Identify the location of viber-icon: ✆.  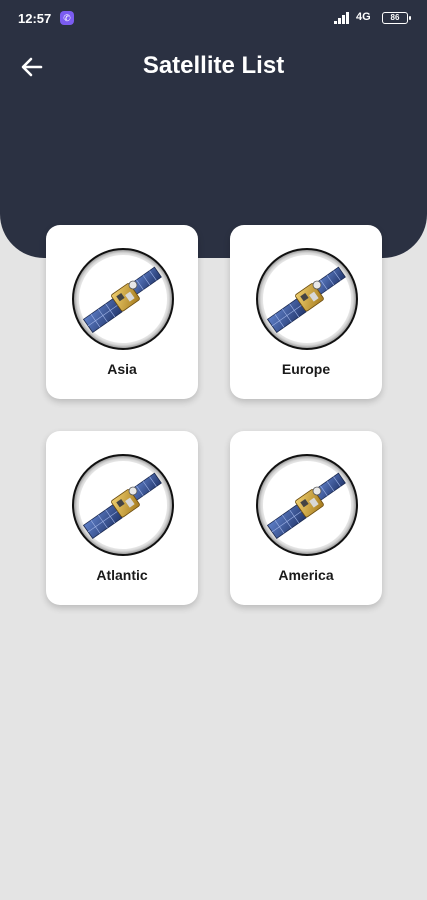
(67, 18).